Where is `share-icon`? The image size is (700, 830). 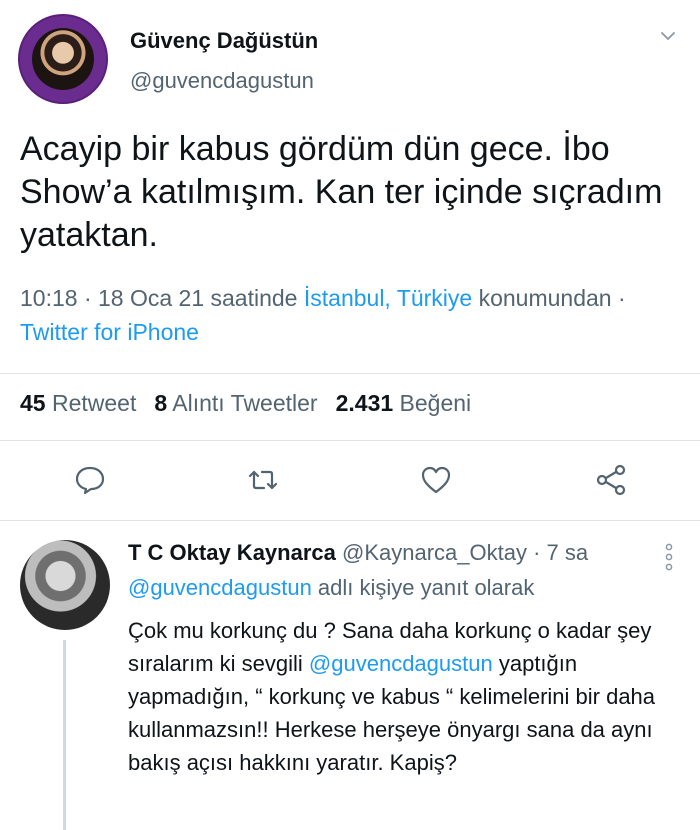
share-icon is located at coordinates (612, 480).